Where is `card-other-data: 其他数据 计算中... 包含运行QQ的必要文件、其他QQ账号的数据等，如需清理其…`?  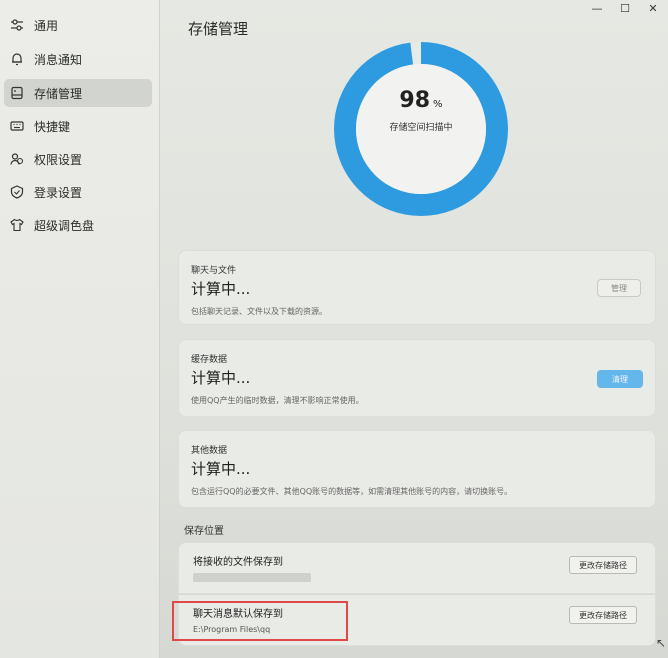 card-other-data: 其他数据 计算中... 包含运行QQ的必要文件、其他QQ账号的数据等，如需清理其… is located at coordinates (417, 469).